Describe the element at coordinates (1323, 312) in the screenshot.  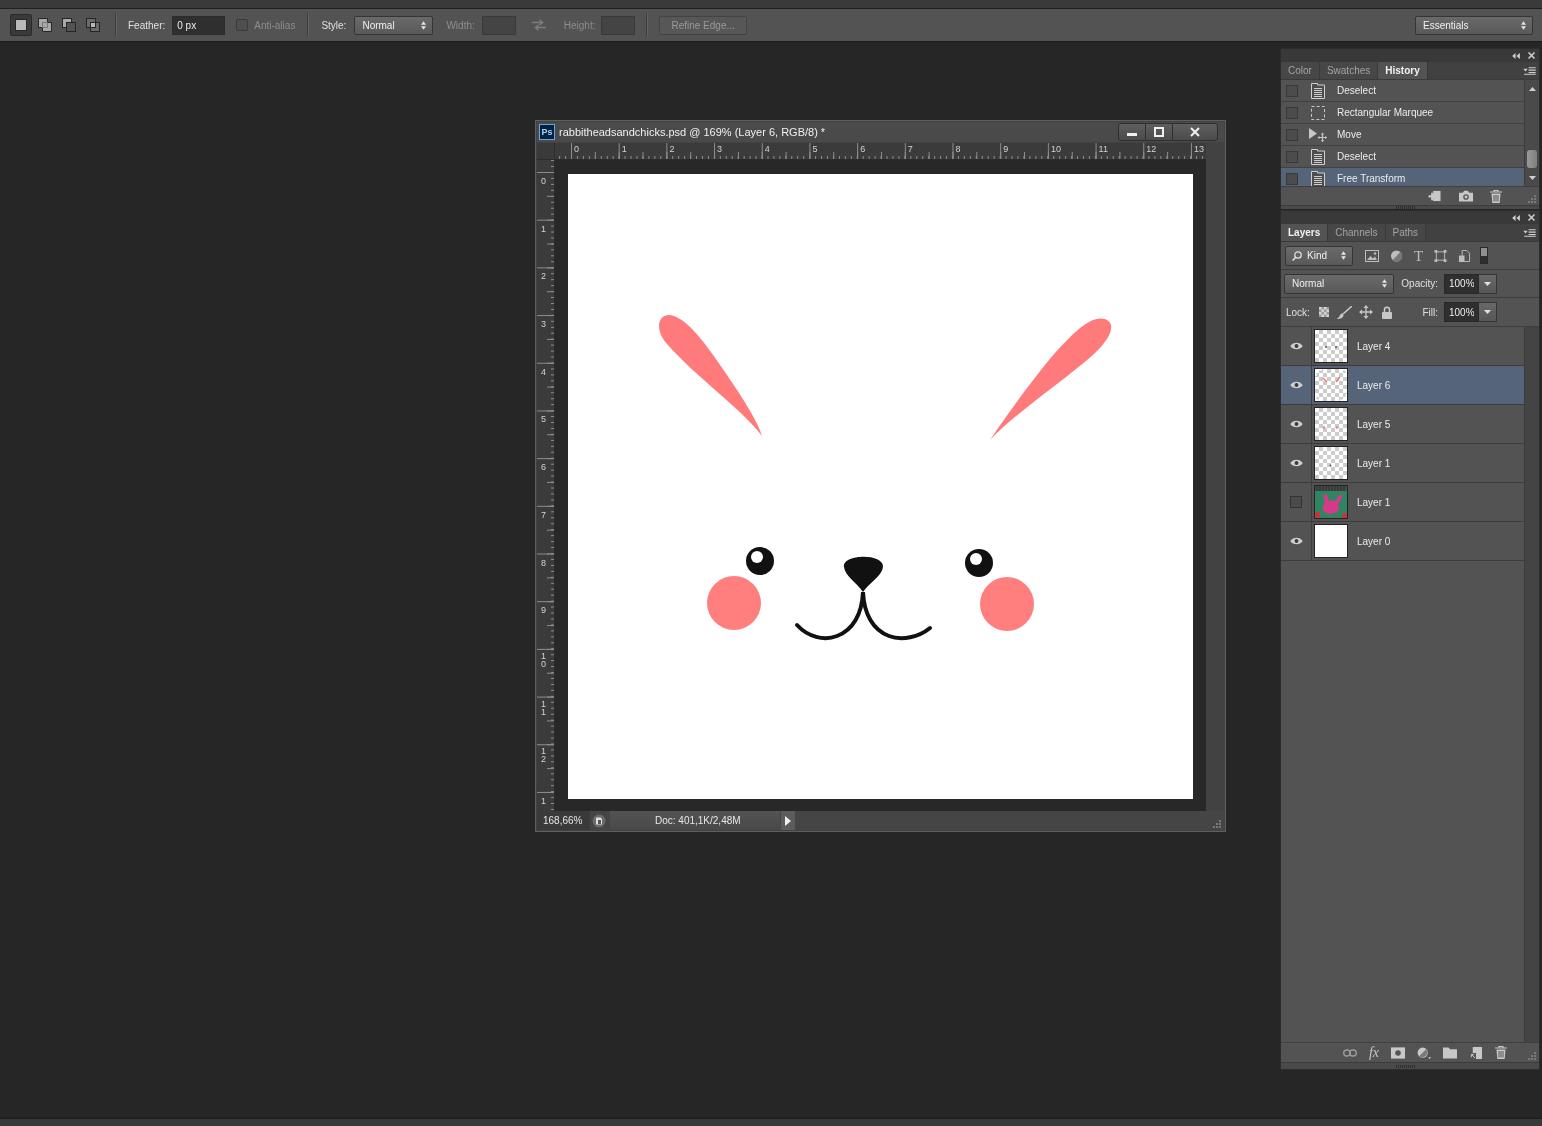
I see `checkerboard-icon` at that location.